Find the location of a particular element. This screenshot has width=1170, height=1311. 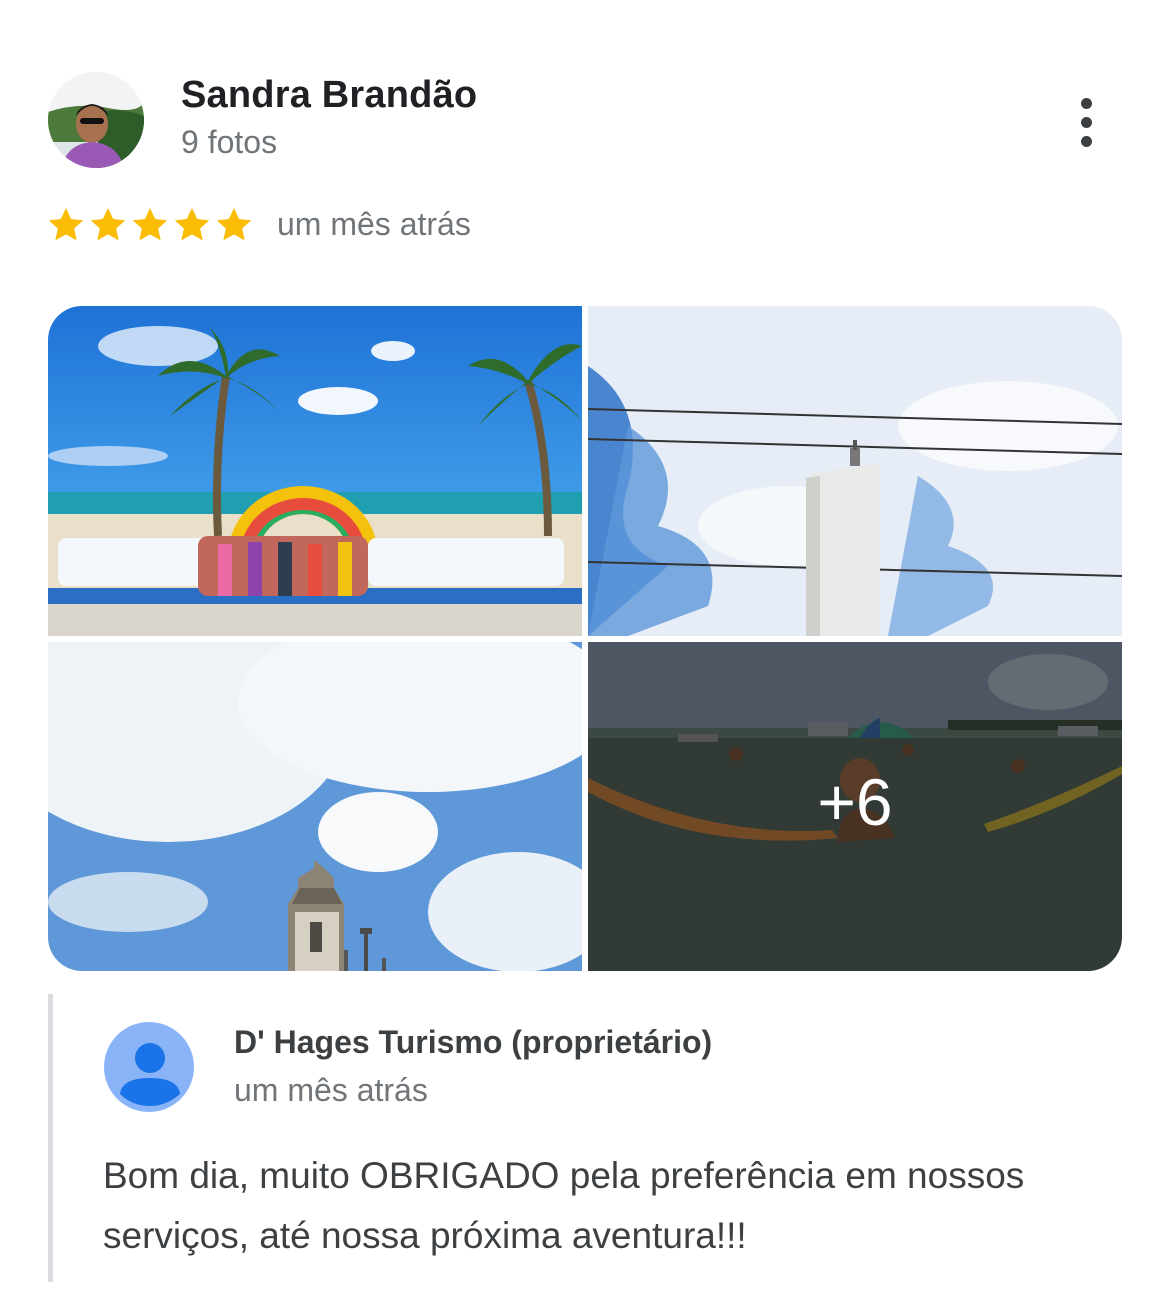

person-icon is located at coordinates (149, 1067).